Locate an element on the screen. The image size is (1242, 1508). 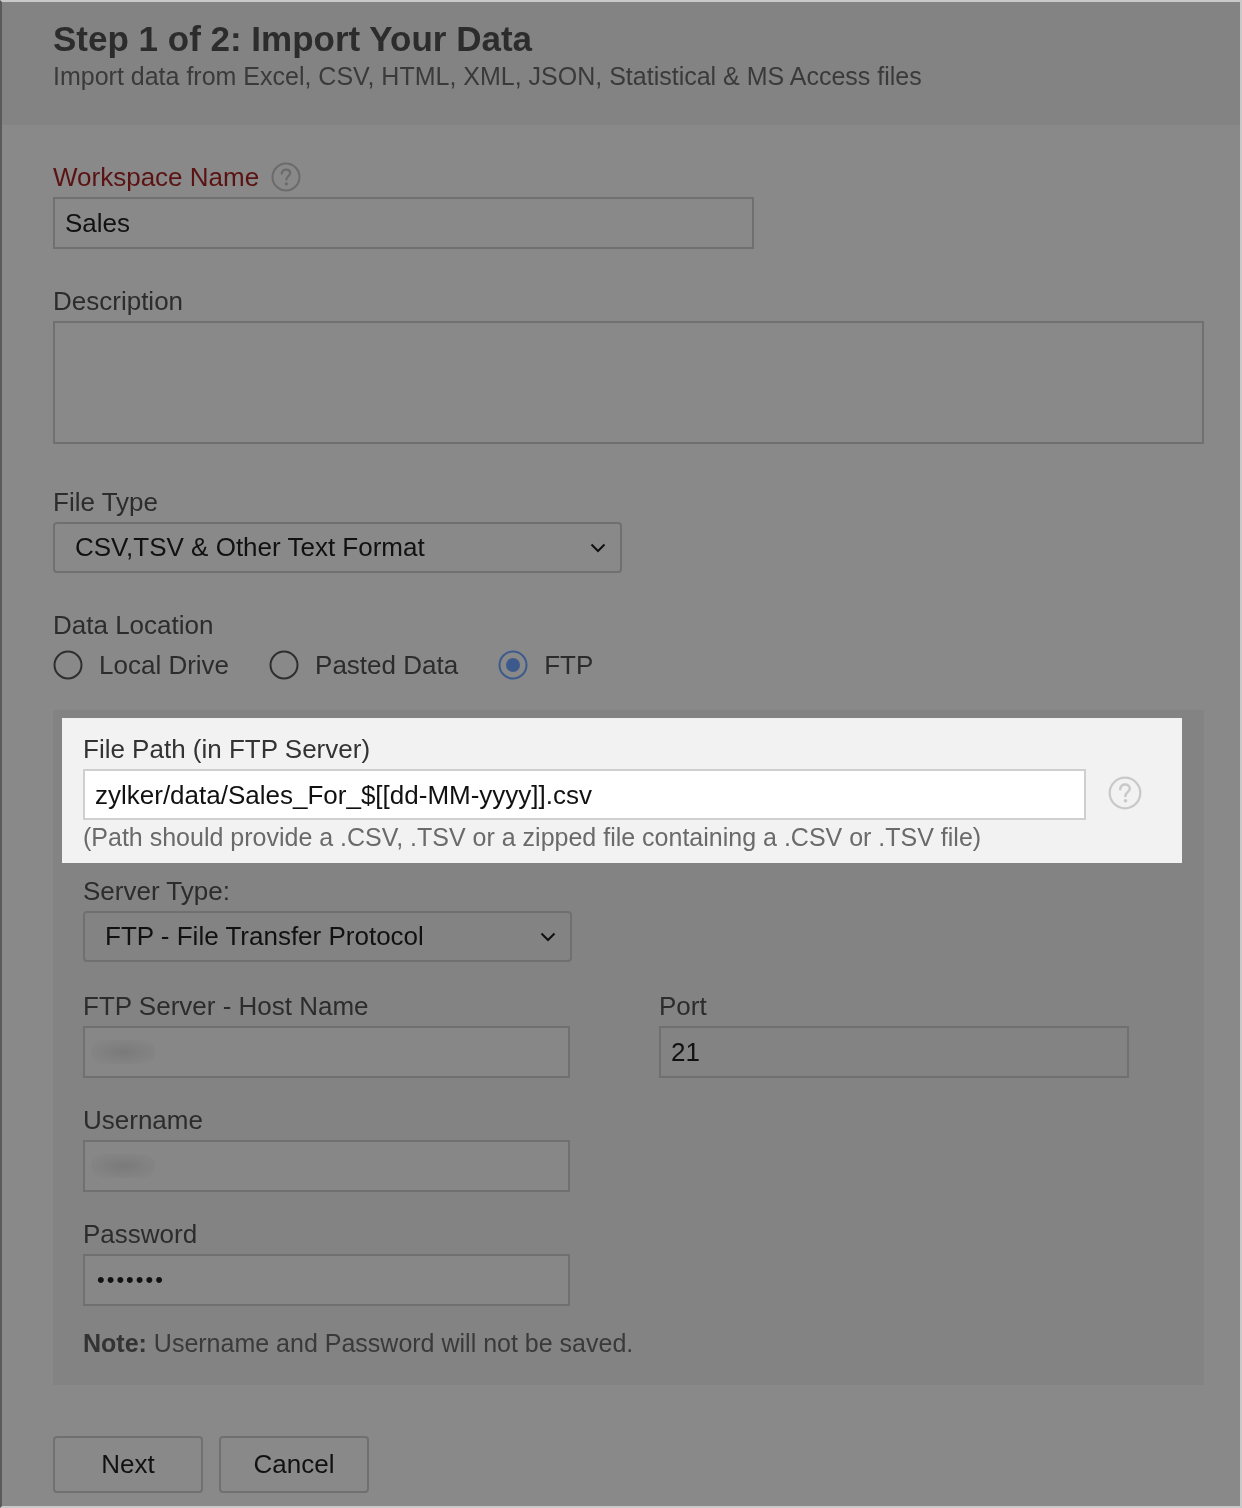
field-label: File Path (in FTP Server) is located at coordinates (227, 749).